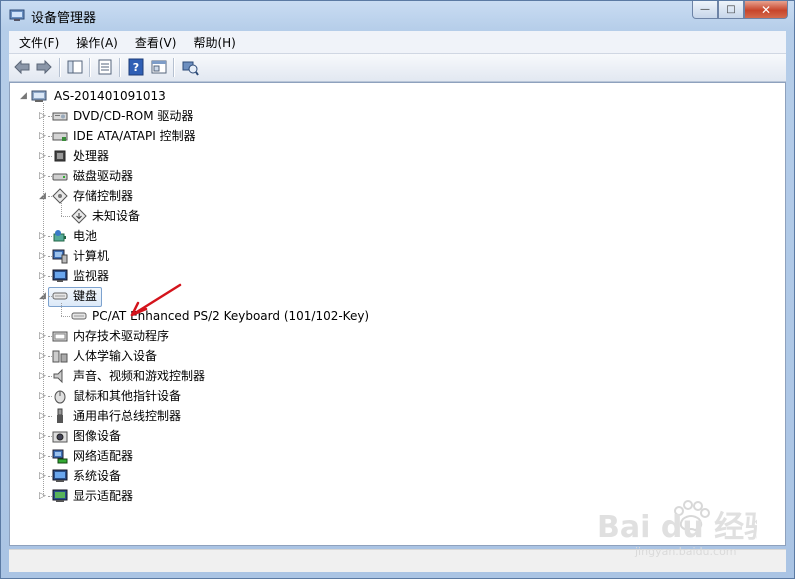  I want to click on collapse-arrow-icon: ◢, so click(24, 96).